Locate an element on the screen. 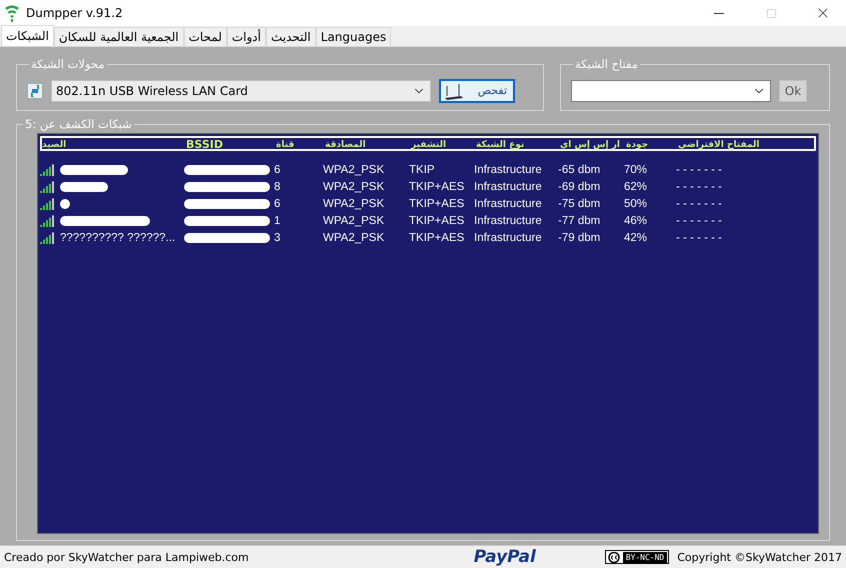 This screenshot has width=846, height=568. table-cell-text: -69 dbm is located at coordinates (580, 186).